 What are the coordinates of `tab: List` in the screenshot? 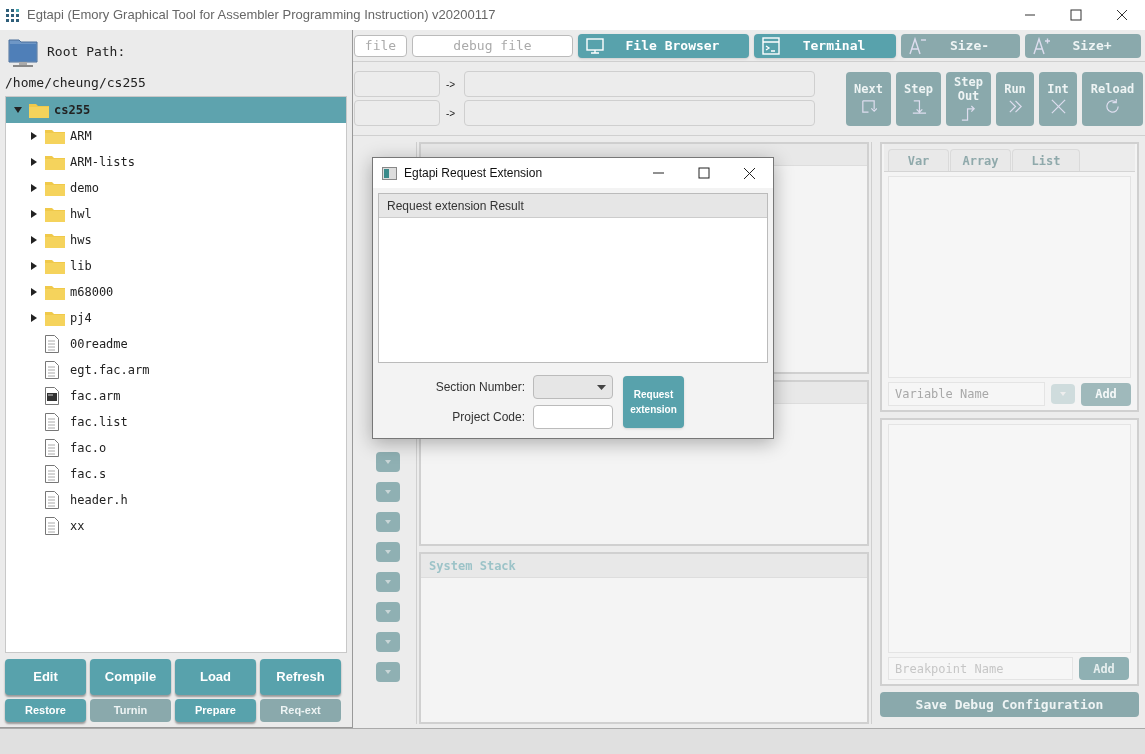 It's located at (1046, 160).